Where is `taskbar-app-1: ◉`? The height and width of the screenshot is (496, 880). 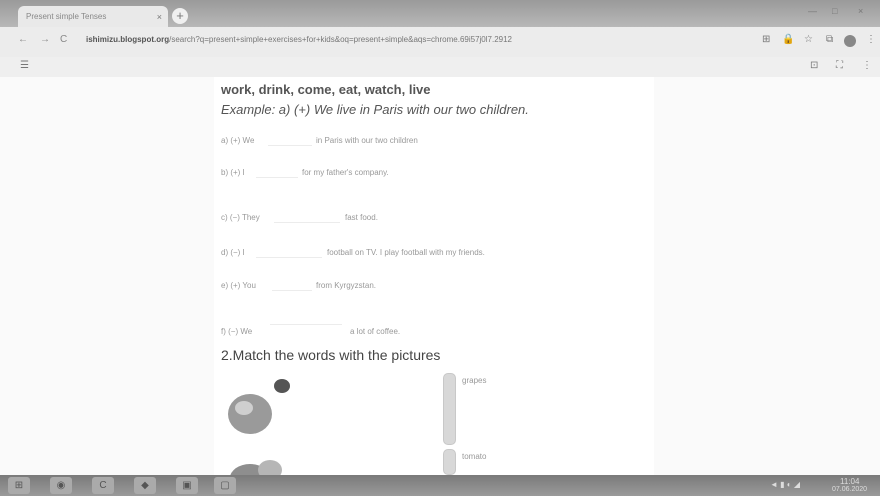
taskbar-app-1: ◉ is located at coordinates (61, 485).